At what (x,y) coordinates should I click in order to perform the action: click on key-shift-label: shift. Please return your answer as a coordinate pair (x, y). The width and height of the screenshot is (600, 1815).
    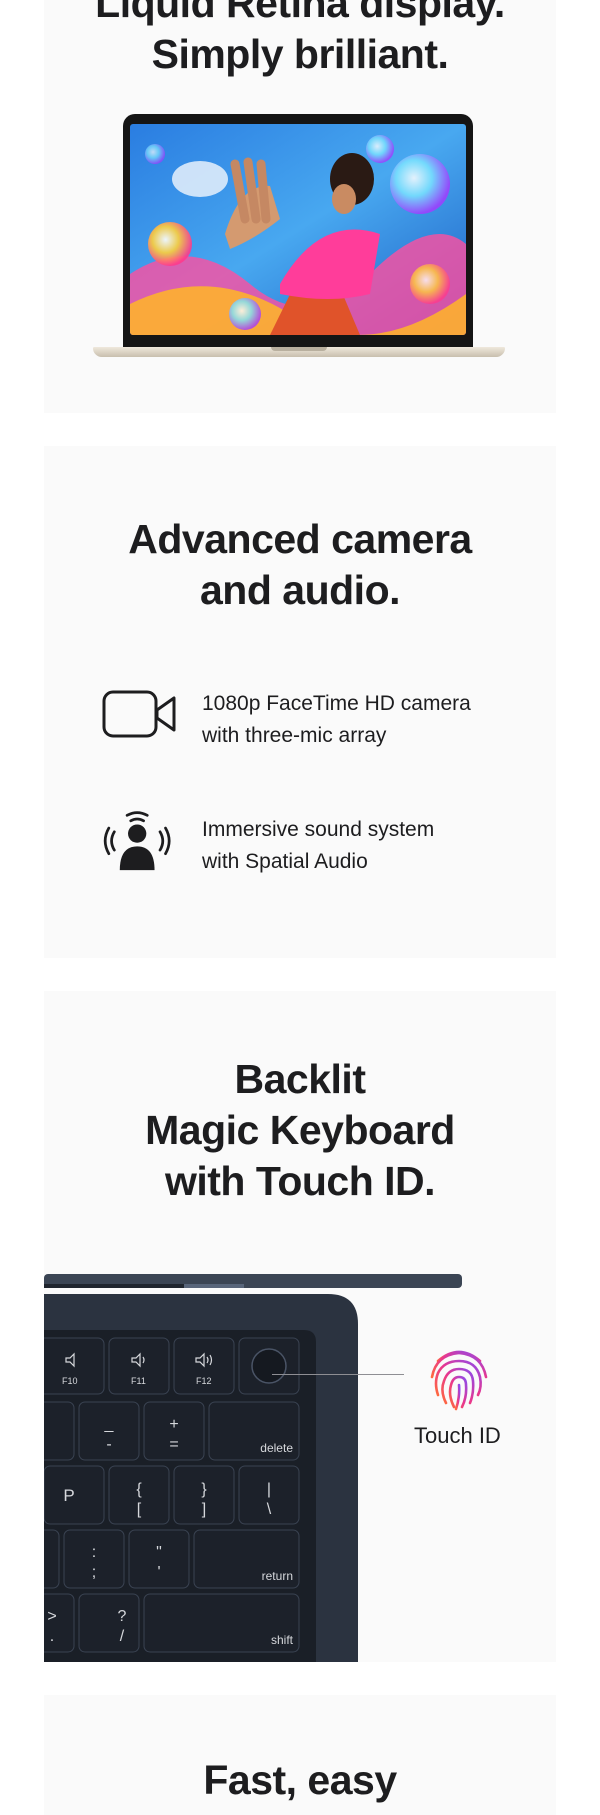
    Looking at the image, I should click on (282, 1640).